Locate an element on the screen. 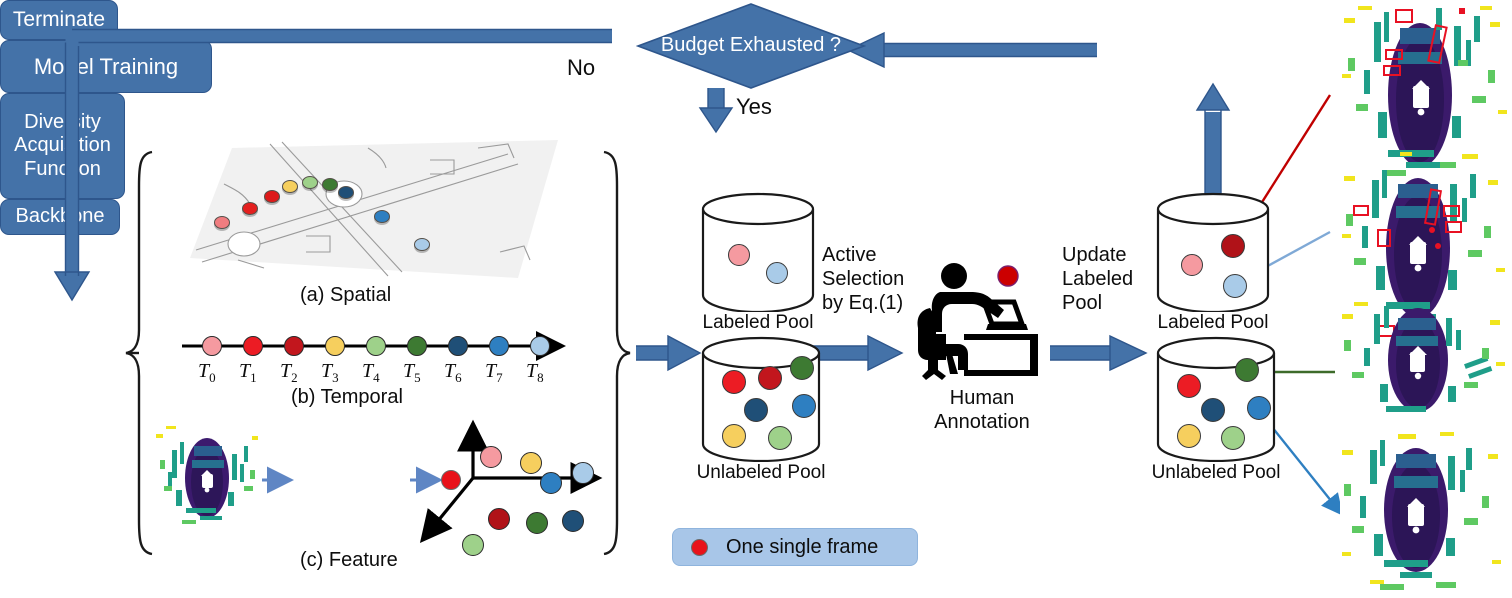  spatial-map is located at coordinates (373, 212).